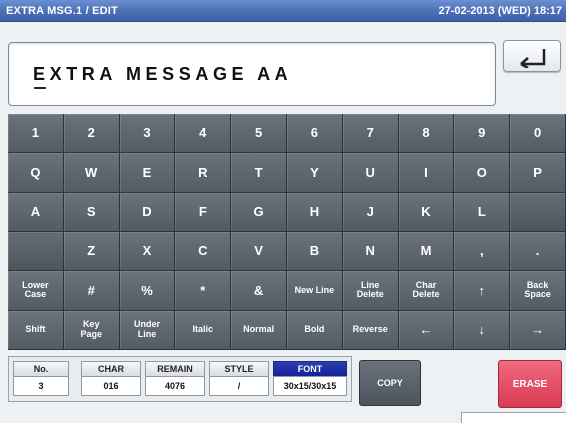 Image resolution: width=566 pixels, height=423 pixels. Describe the element at coordinates (370, 212) in the screenshot. I see `key-j: J` at that location.